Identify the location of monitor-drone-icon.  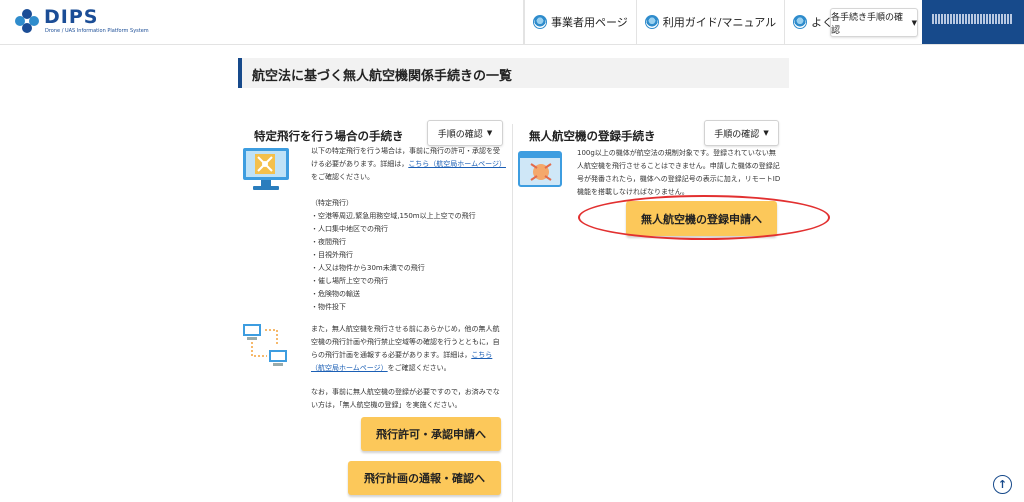
(266, 169).